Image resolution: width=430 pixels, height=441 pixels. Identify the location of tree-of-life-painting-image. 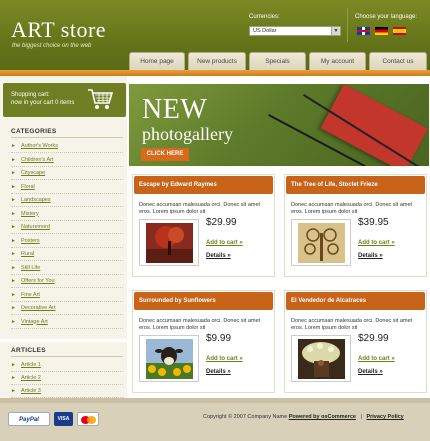
(321, 243).